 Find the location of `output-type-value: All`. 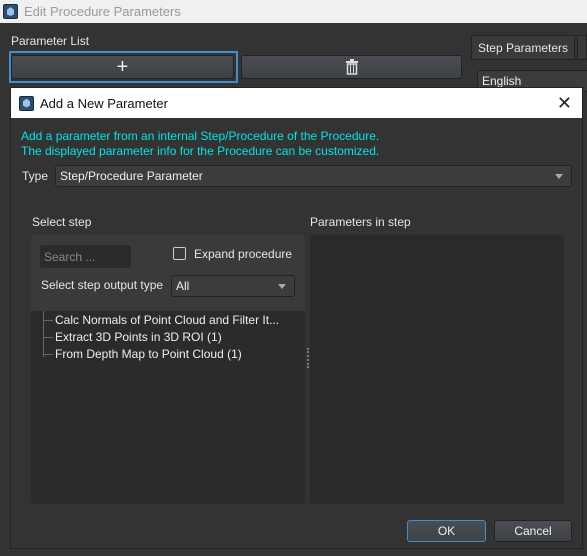

output-type-value: All is located at coordinates (183, 286).